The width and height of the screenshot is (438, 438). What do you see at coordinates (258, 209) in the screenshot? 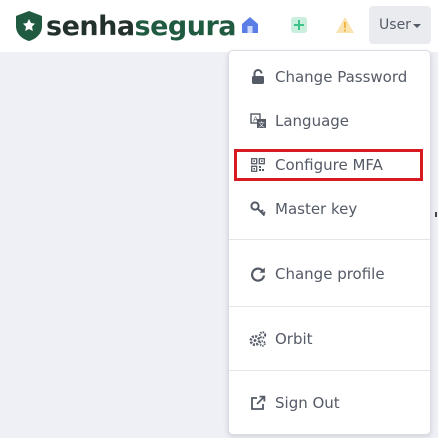
I see `key-icon` at bounding box center [258, 209].